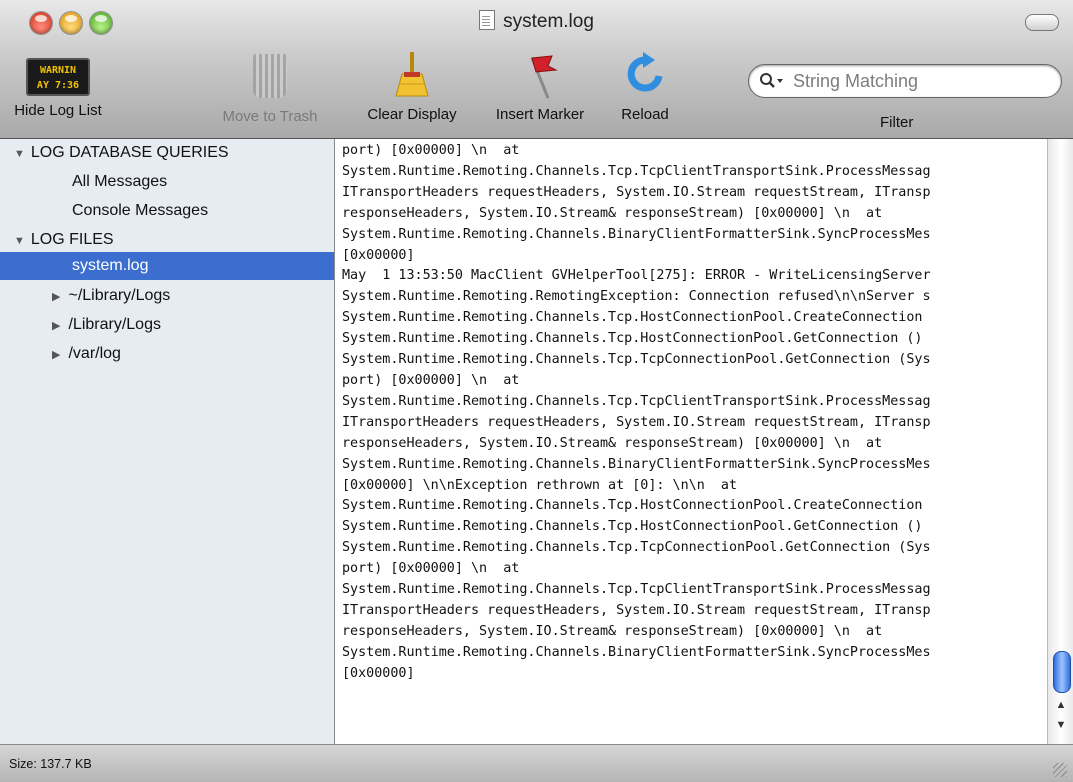 This screenshot has width=1073, height=782. What do you see at coordinates (58, 110) in the screenshot?
I see `hide-log-list-label: Hide Log List` at bounding box center [58, 110].